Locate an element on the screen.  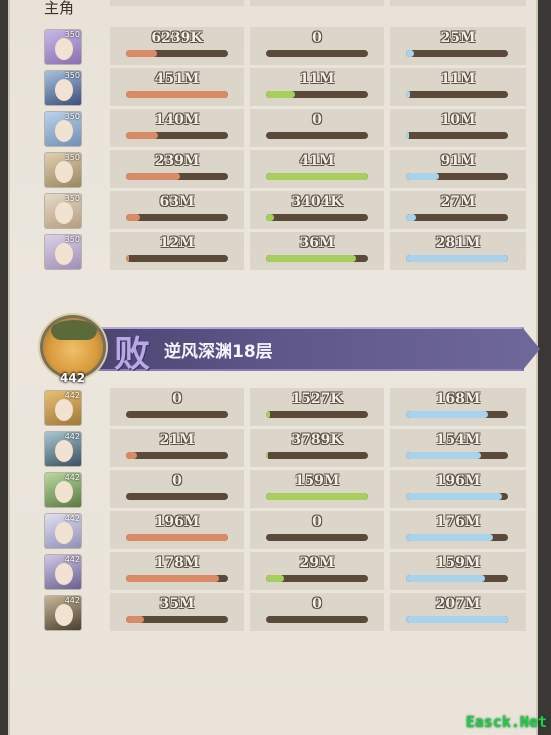
tank-cell: 11M is located at coordinates (317, 87).